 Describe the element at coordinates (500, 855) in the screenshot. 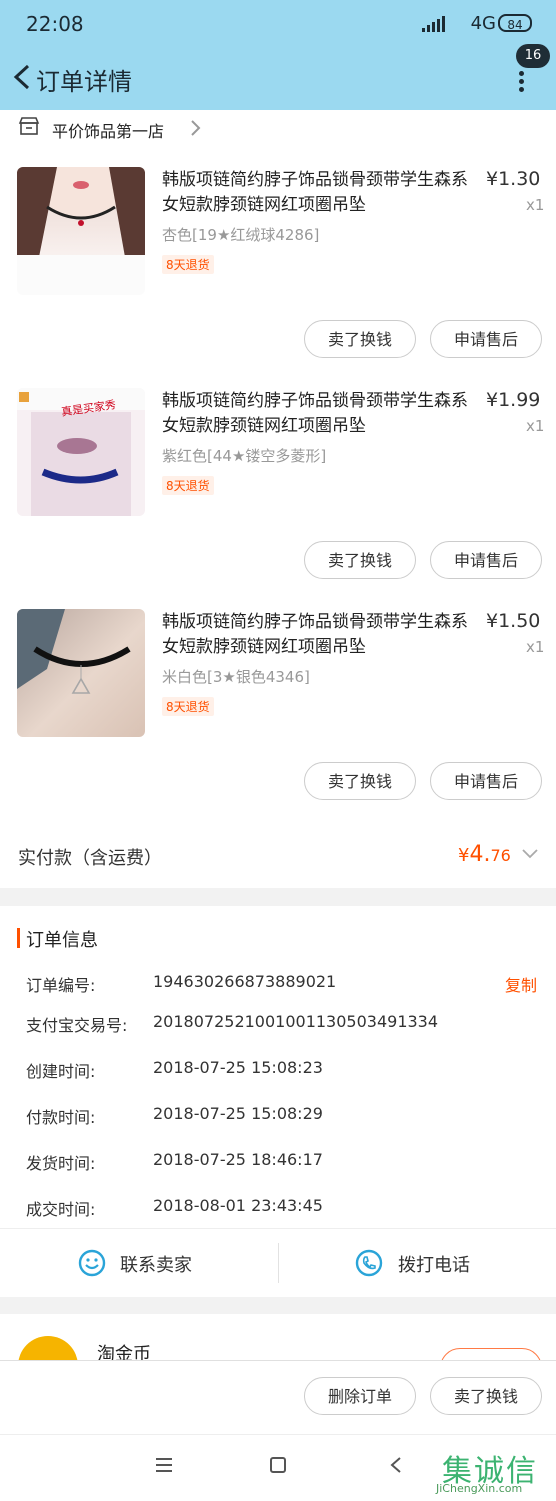

I see `amount-cents: 76` at that location.